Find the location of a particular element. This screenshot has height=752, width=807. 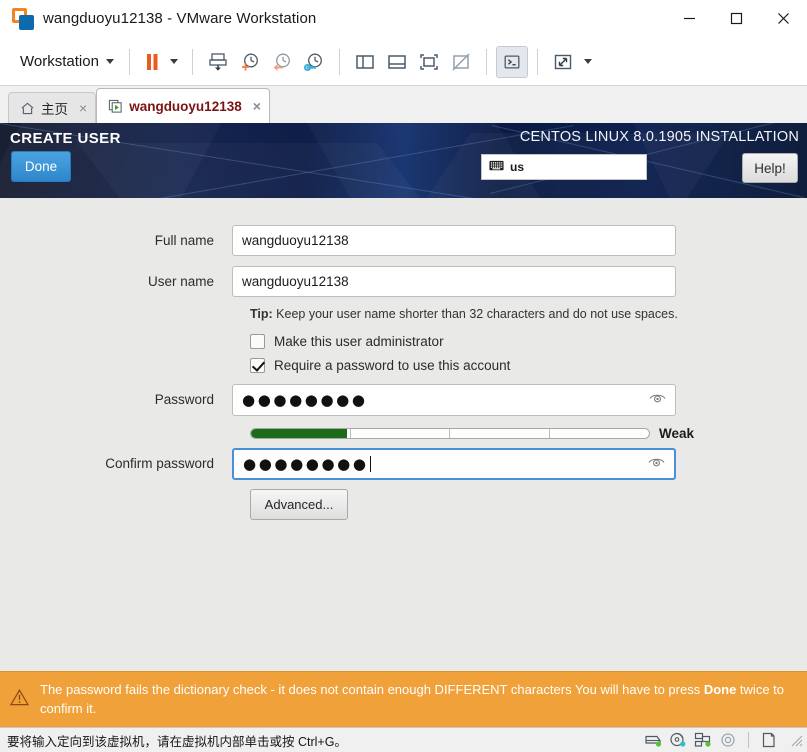

full-name-row: Full name wangduoyu12138 is located at coordinates (403, 240).